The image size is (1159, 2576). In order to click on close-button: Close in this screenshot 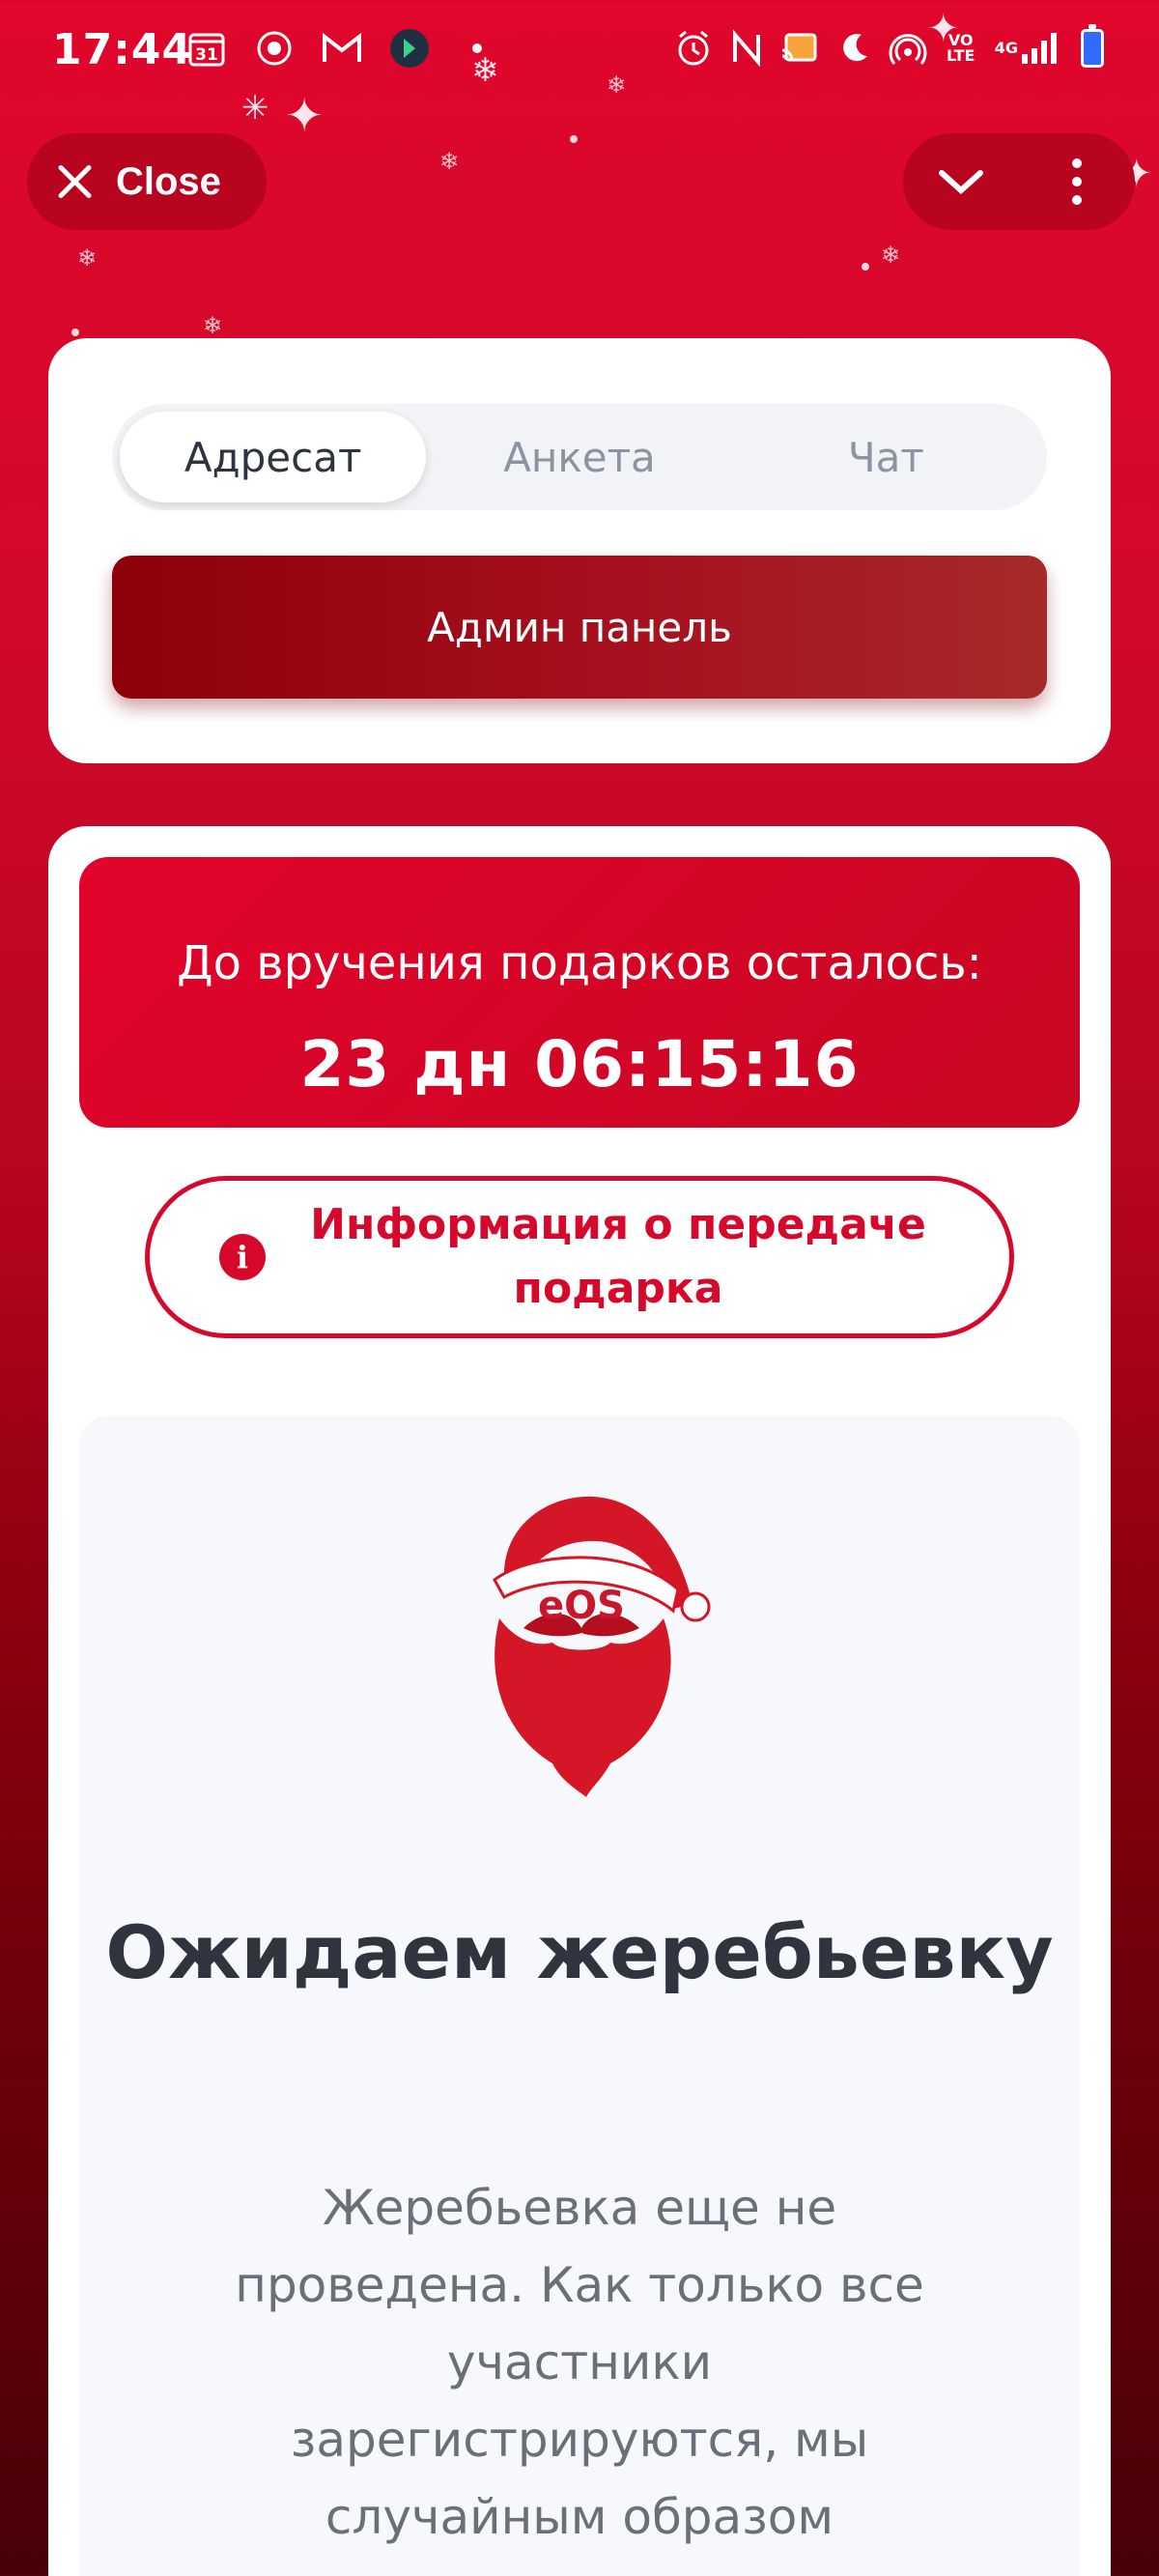, I will do `click(147, 182)`.